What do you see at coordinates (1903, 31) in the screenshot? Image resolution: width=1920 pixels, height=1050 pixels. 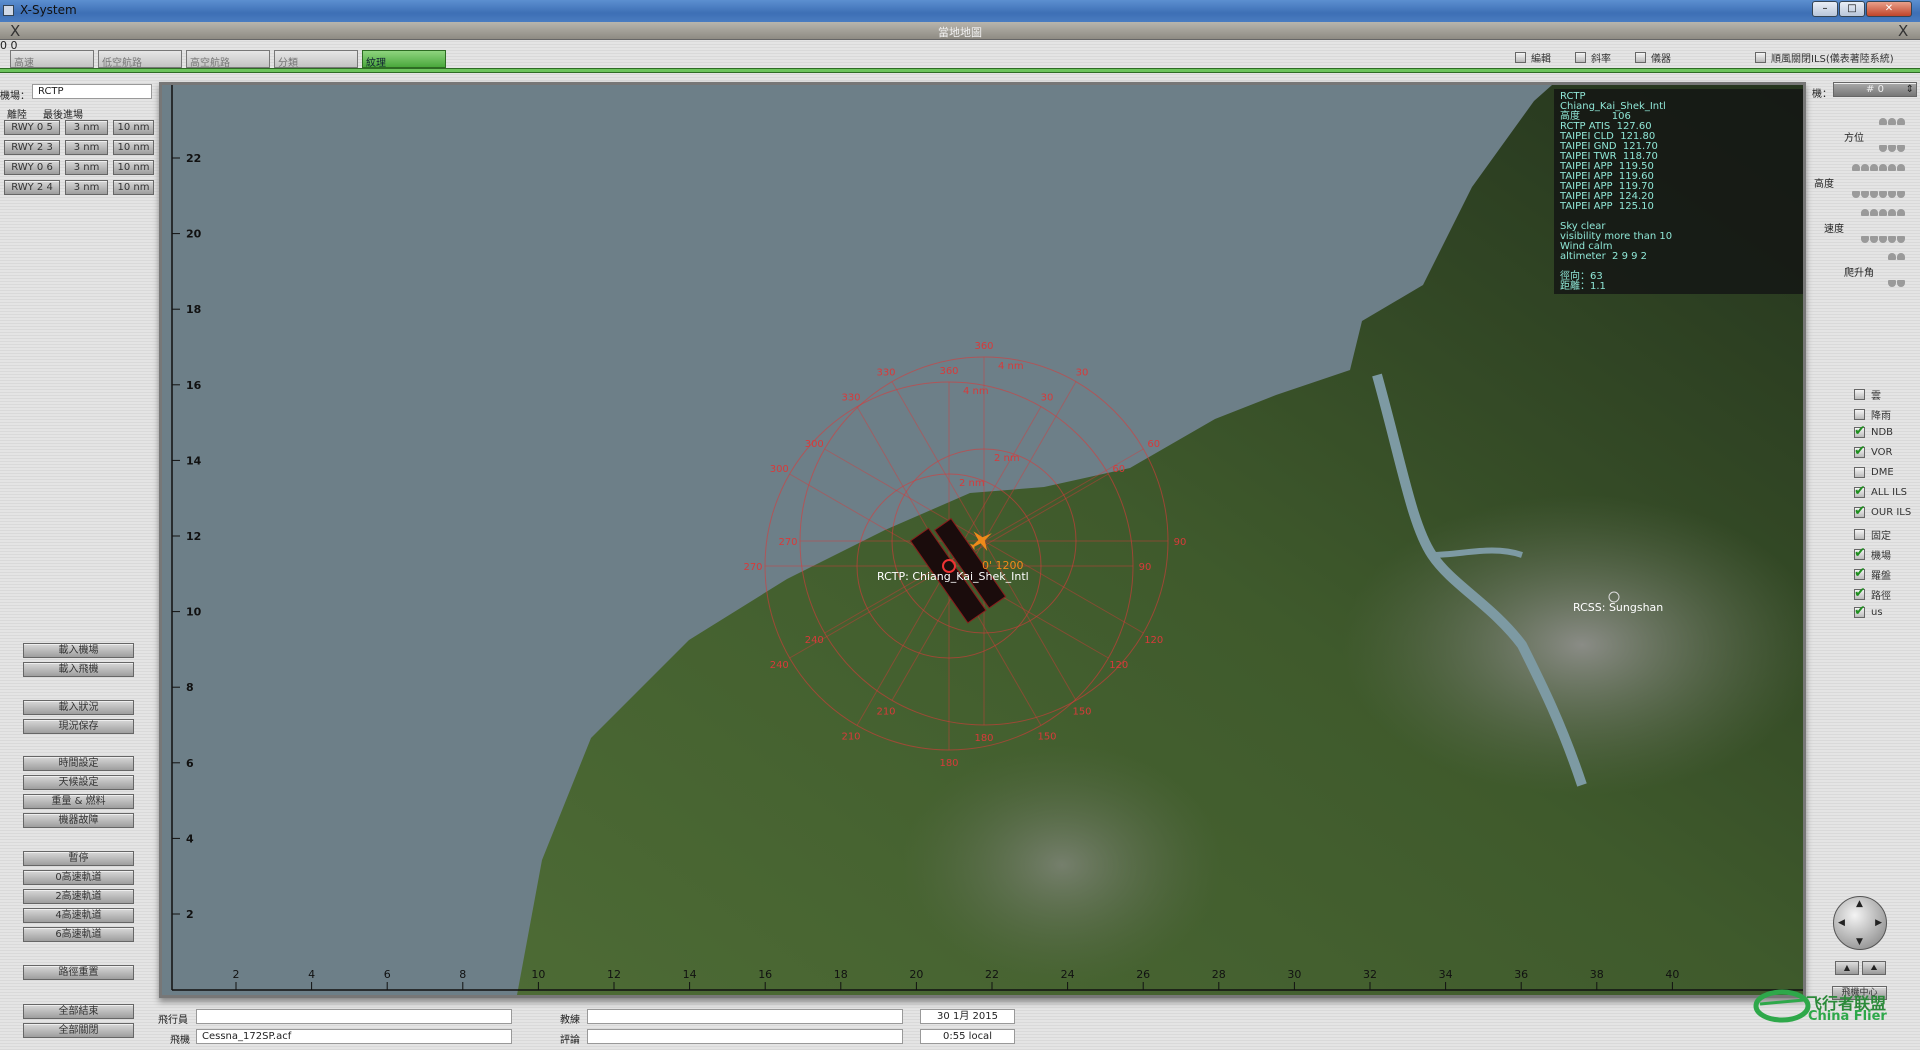 I see `close-map-right: X` at bounding box center [1903, 31].